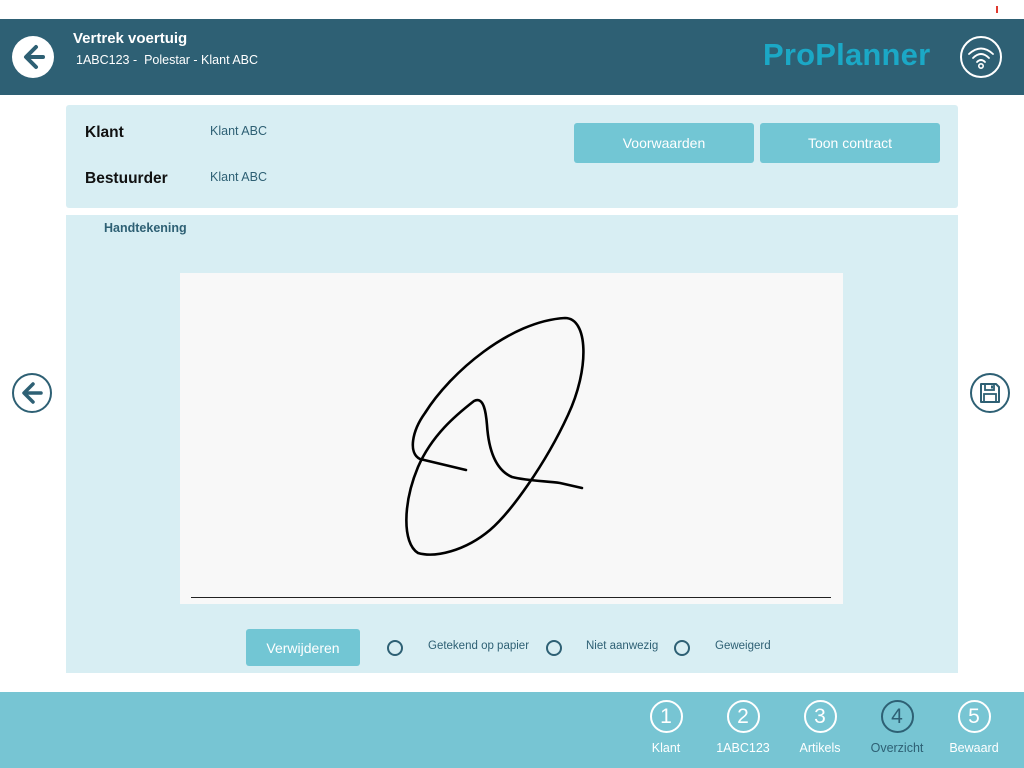 The width and height of the screenshot is (1024, 768). Describe the element at coordinates (666, 716) in the screenshot. I see `step-number: 1` at that location.